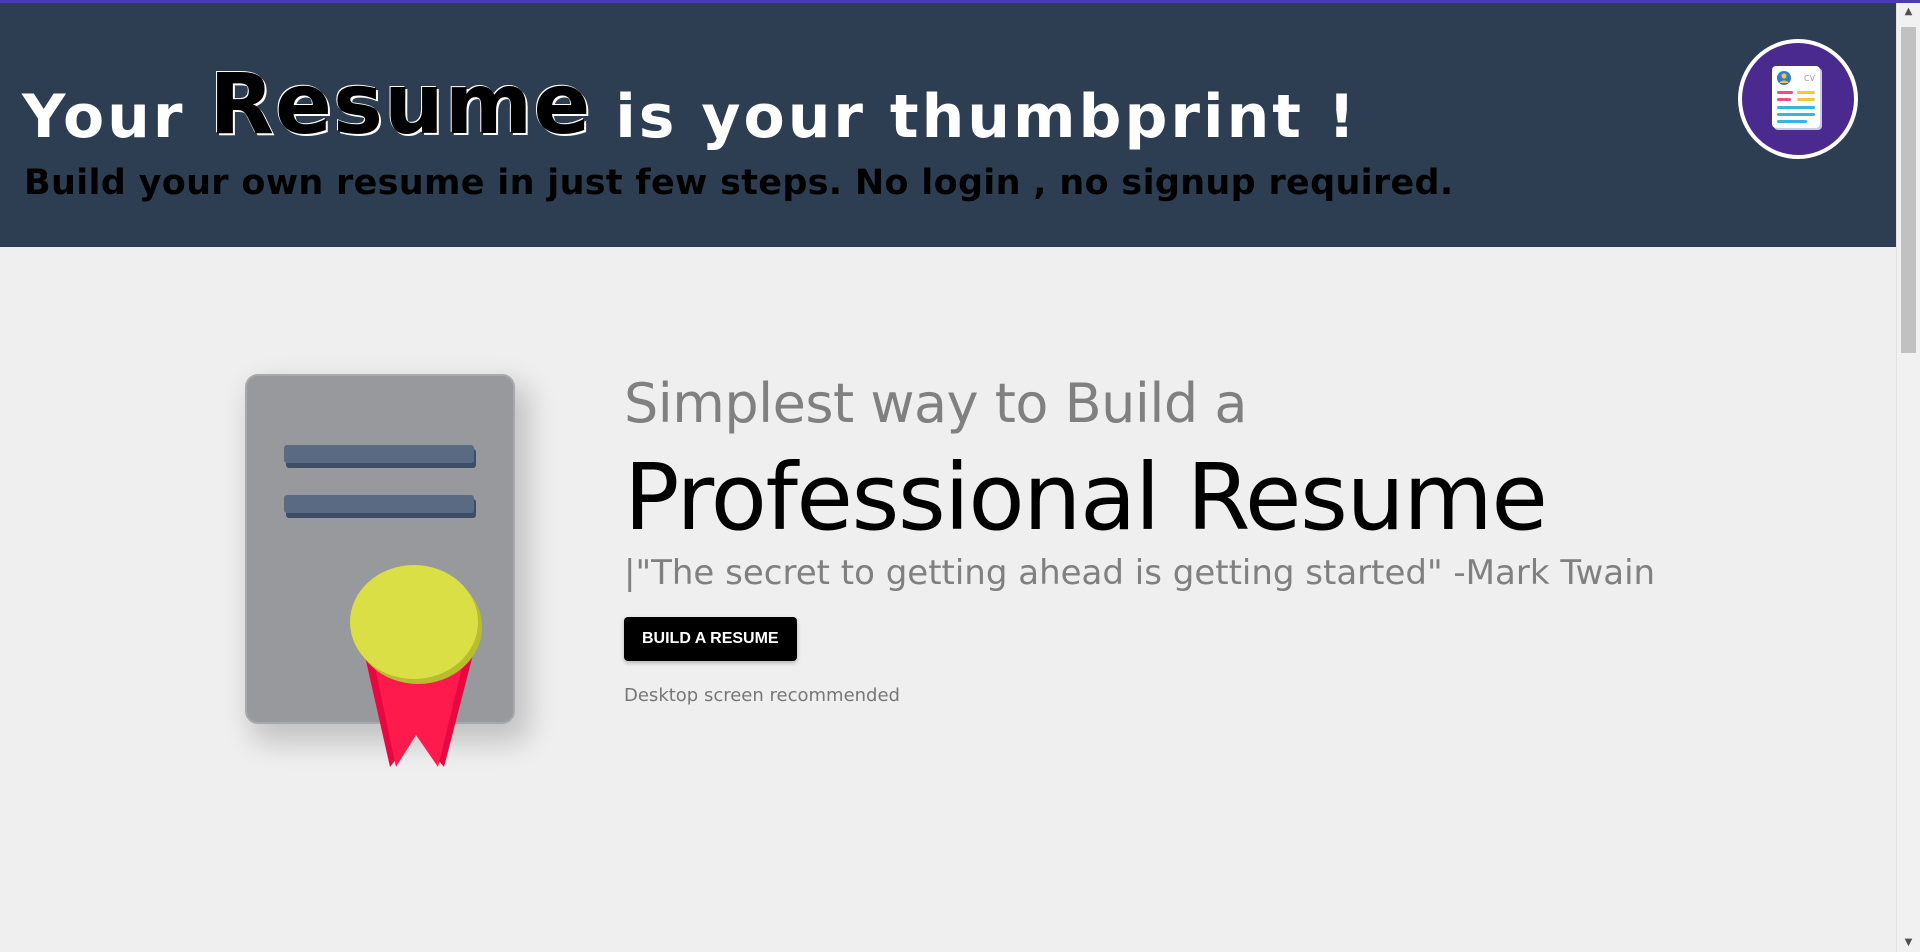 The image size is (1920, 952). Describe the element at coordinates (387, 570) in the screenshot. I see `certificate-ribbon-icon` at that location.